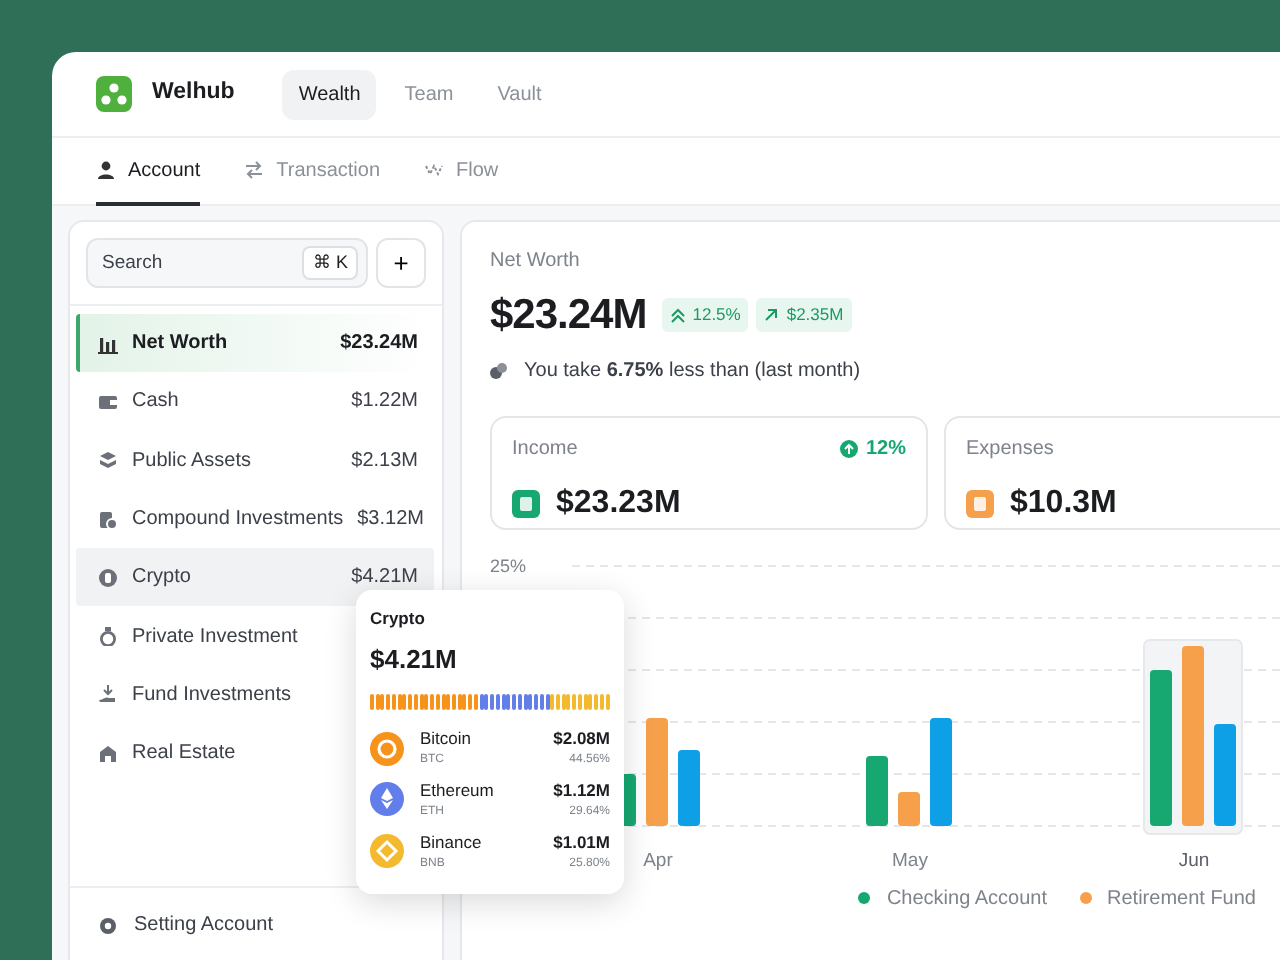  I want to click on sidebar-item: Compound Investments $3.12M, so click(255, 519).